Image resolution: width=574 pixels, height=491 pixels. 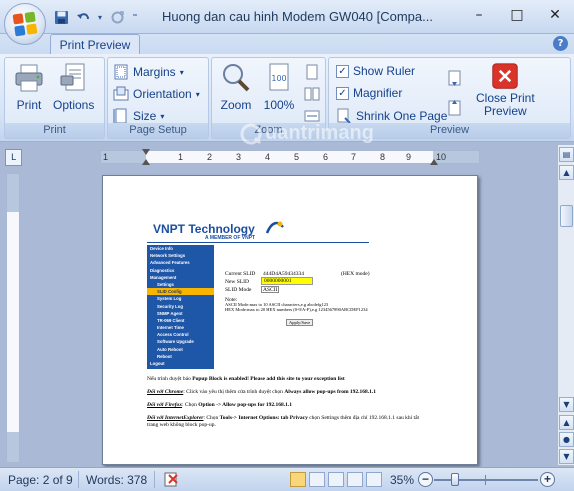 I want to click on scroll-thumb, so click(x=566, y=216).